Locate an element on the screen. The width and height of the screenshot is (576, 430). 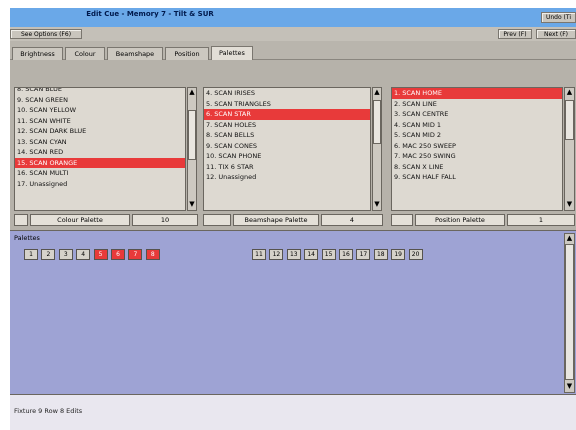
colour-list-item: 10. SCAN YELLOW is located at coordinates (100, 110).